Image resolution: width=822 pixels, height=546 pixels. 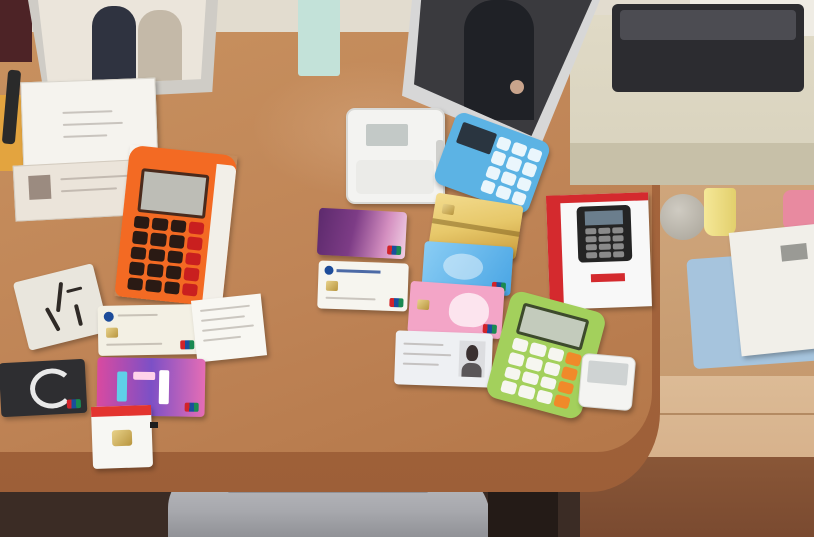 What do you see at coordinates (122, 437) in the screenshot?
I see `sim-card-holder` at bounding box center [122, 437].